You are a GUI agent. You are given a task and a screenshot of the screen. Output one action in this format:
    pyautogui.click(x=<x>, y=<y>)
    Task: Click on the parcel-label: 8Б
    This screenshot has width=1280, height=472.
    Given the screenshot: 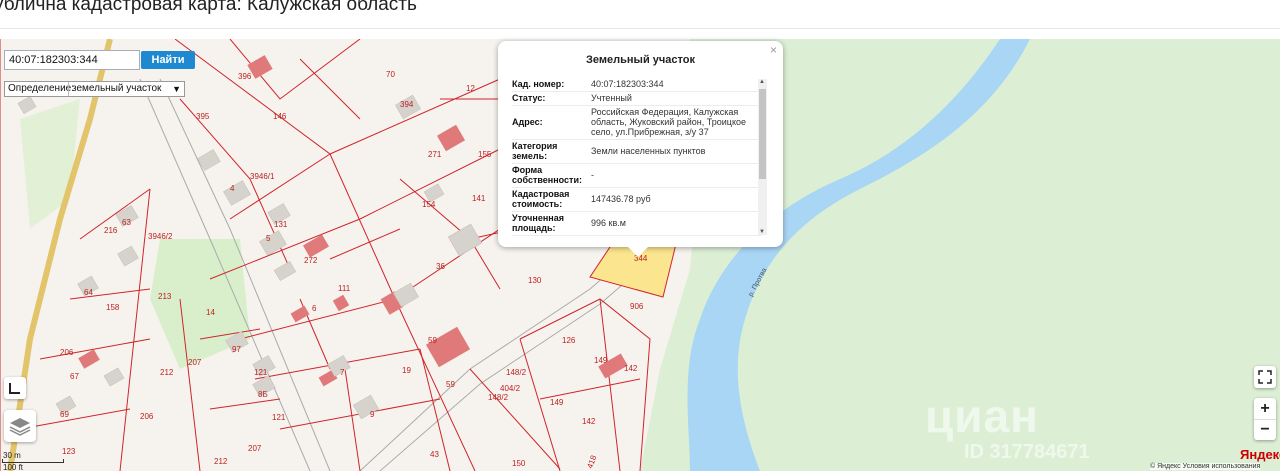 What is the action you would take?
    pyautogui.click(x=263, y=394)
    